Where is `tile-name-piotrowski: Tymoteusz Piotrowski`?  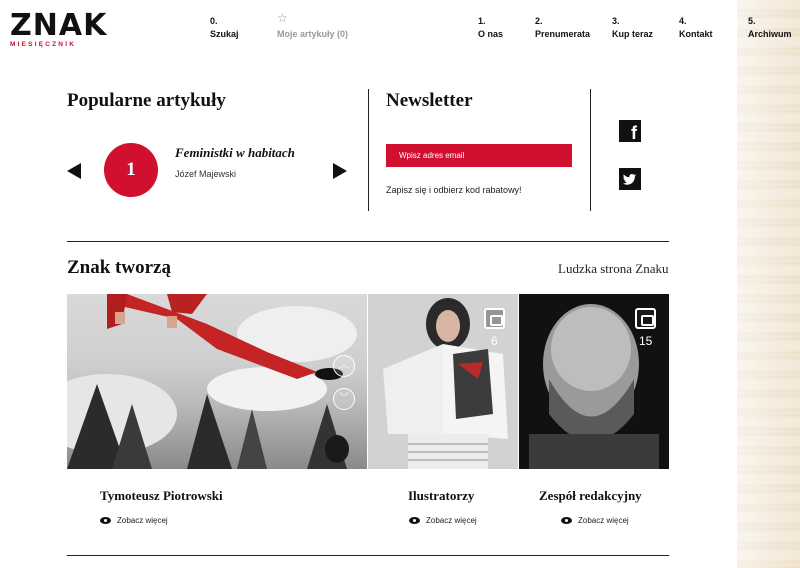
tile-name-piotrowski: Tymoteusz Piotrowski is located at coordinates (161, 496).